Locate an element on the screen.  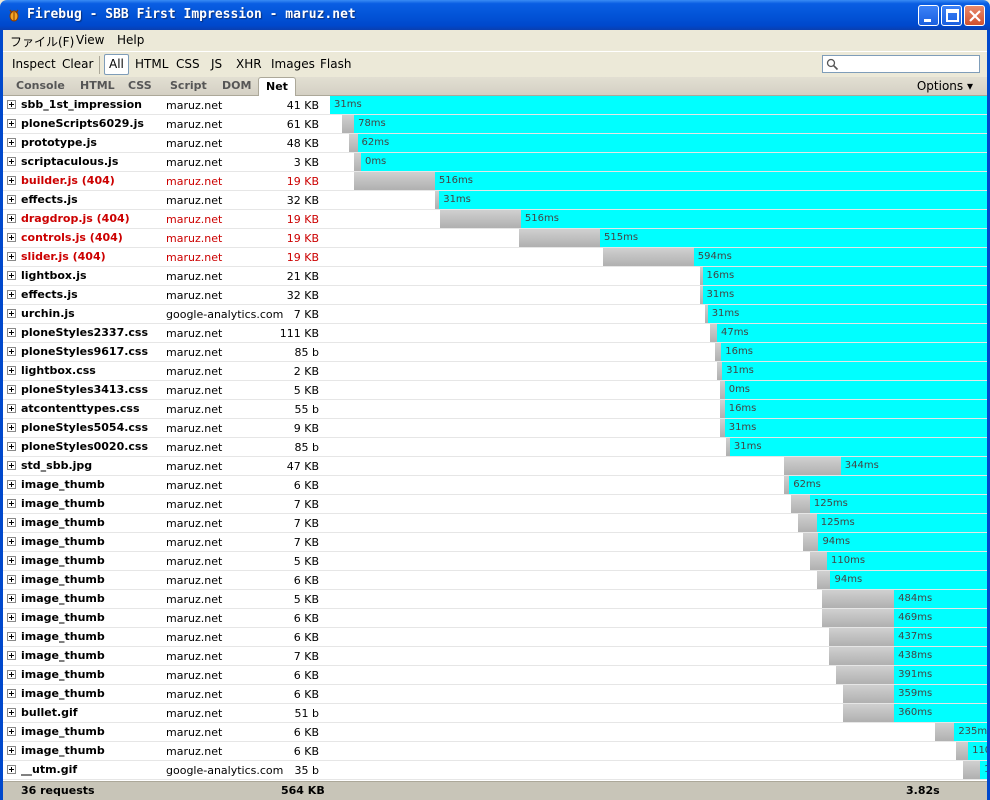
options-menu: Options ▾ is located at coordinates (945, 86).